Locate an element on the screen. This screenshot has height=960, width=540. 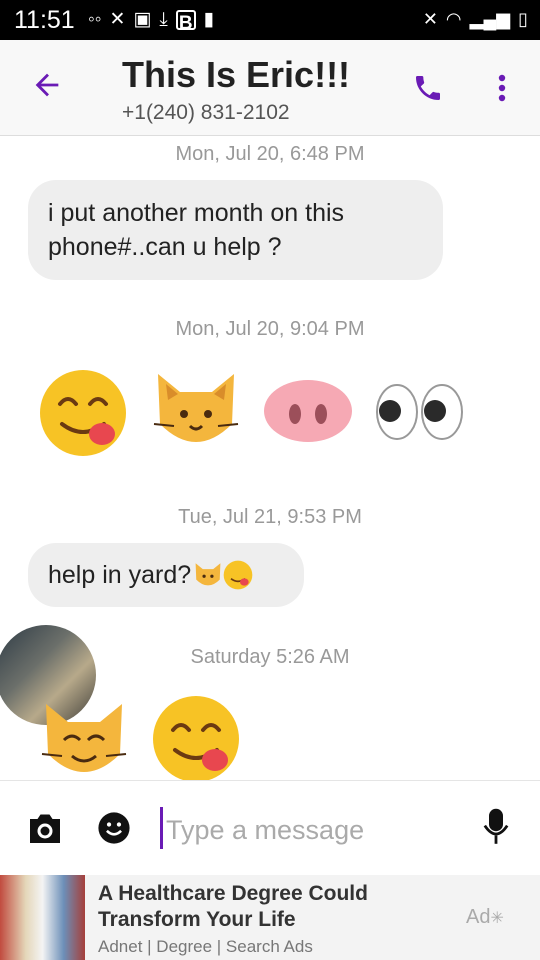
incoming-message-bubble: help in yard? is located at coordinates (166, 575).